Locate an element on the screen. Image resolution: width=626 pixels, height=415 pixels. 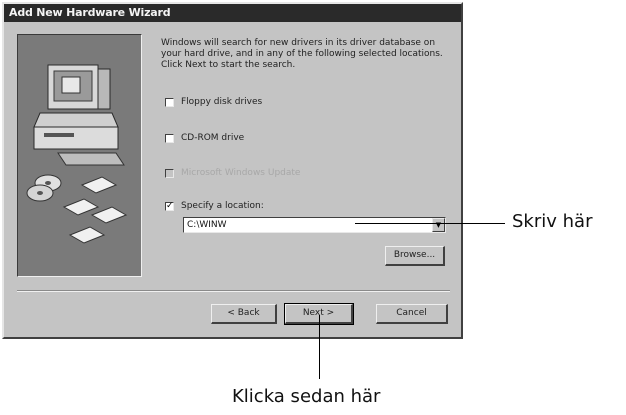
chevron-down-icon: ▼ is located at coordinates (438, 225).